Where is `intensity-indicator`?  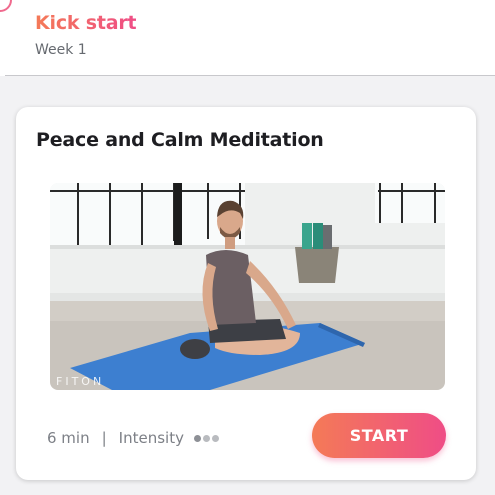
intensity-indicator is located at coordinates (206, 438).